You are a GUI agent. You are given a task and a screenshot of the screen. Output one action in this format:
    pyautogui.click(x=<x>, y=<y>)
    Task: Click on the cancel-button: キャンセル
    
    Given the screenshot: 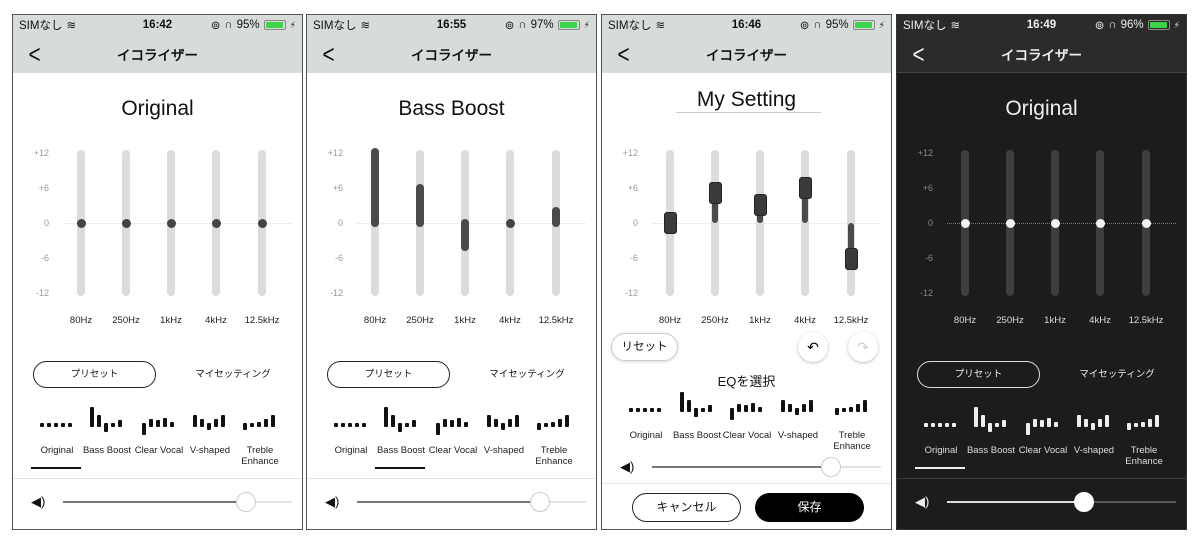 What is the action you would take?
    pyautogui.click(x=686, y=507)
    